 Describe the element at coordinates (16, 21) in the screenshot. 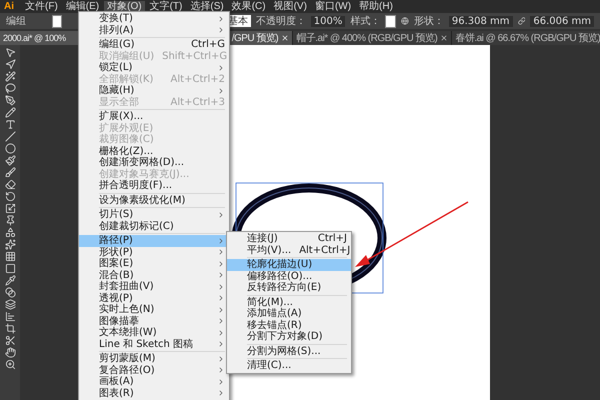

I see `selection-label: 编组` at that location.